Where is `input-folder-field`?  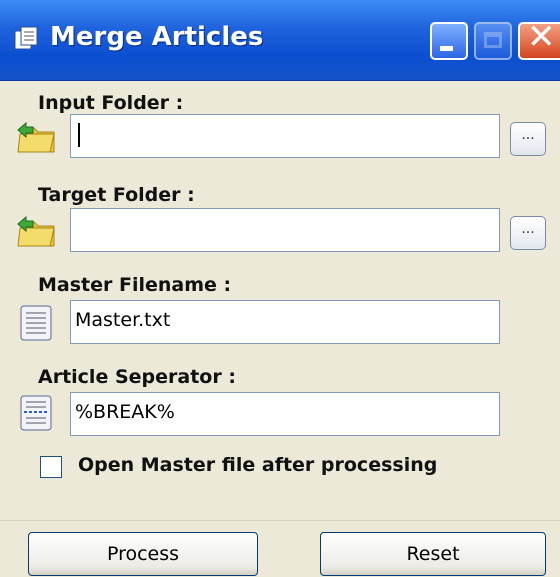 input-folder-field is located at coordinates (285, 136).